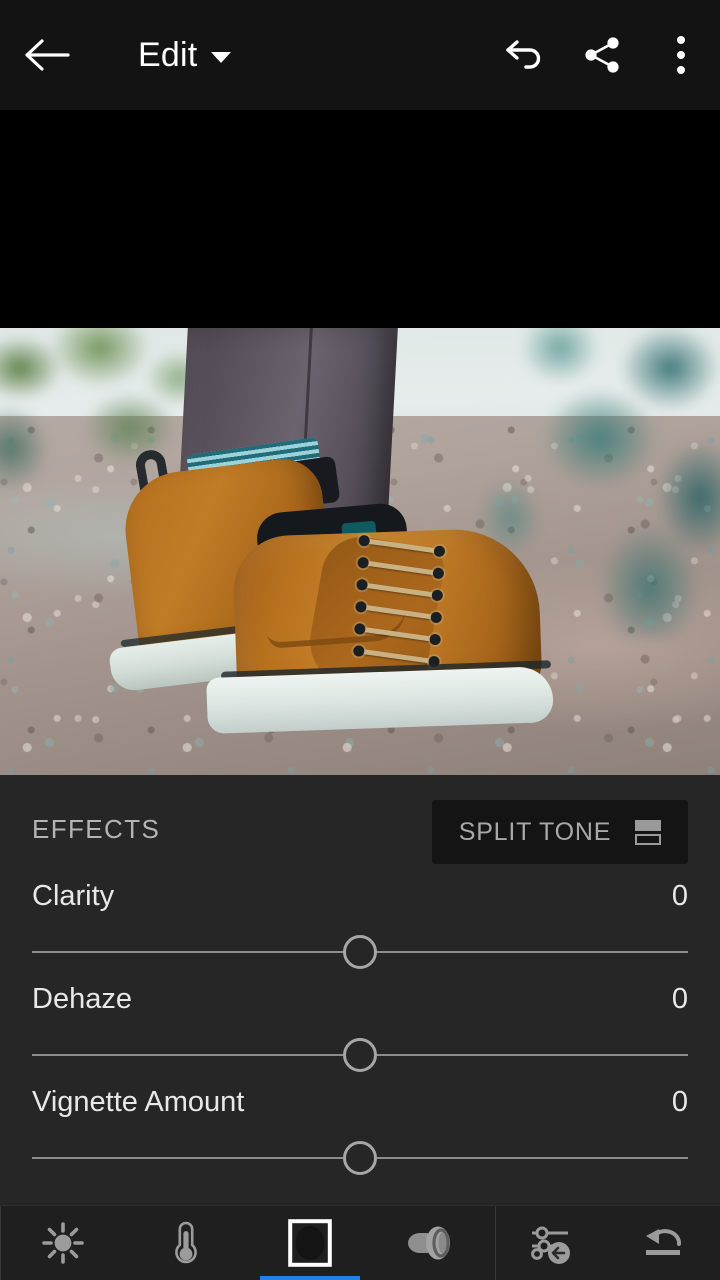 The width and height of the screenshot is (720, 1280). I want to click on top-app-bar: Edit, so click(360, 55).